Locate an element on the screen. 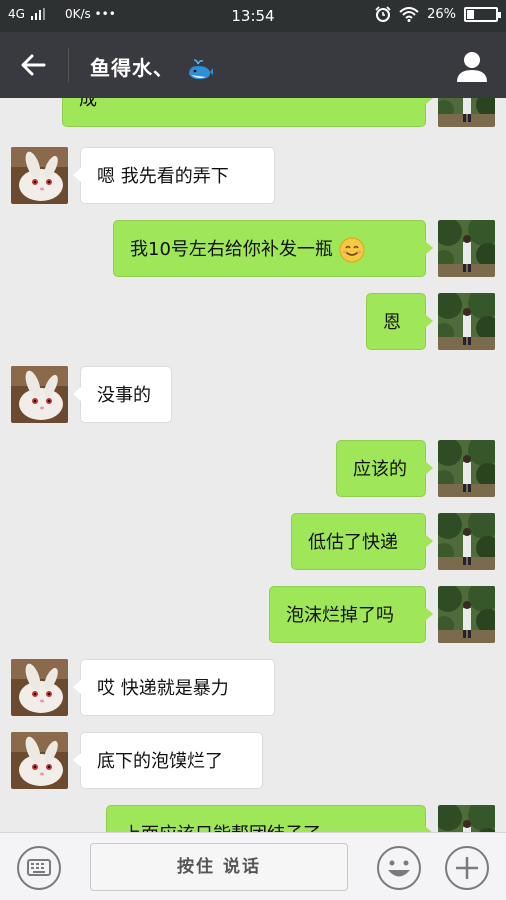 The height and width of the screenshot is (900, 506). emoji-icon is located at coordinates (399, 868).